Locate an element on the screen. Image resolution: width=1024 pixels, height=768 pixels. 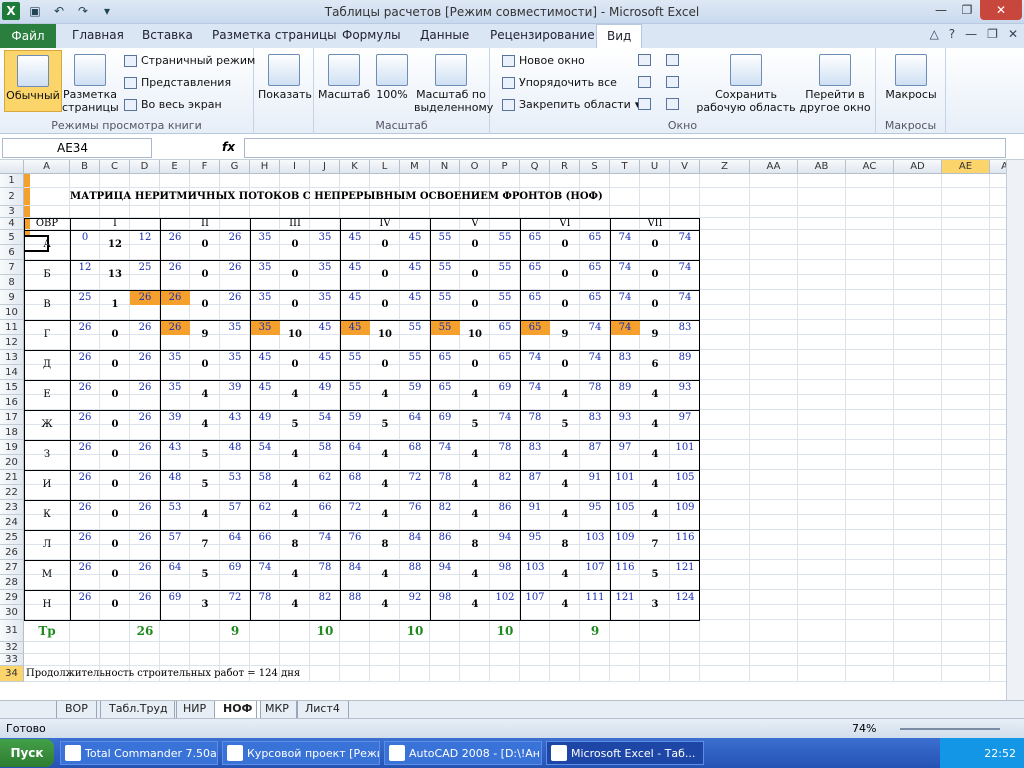
restore-workbook-icon: ❐ is located at coordinates (992, 34).